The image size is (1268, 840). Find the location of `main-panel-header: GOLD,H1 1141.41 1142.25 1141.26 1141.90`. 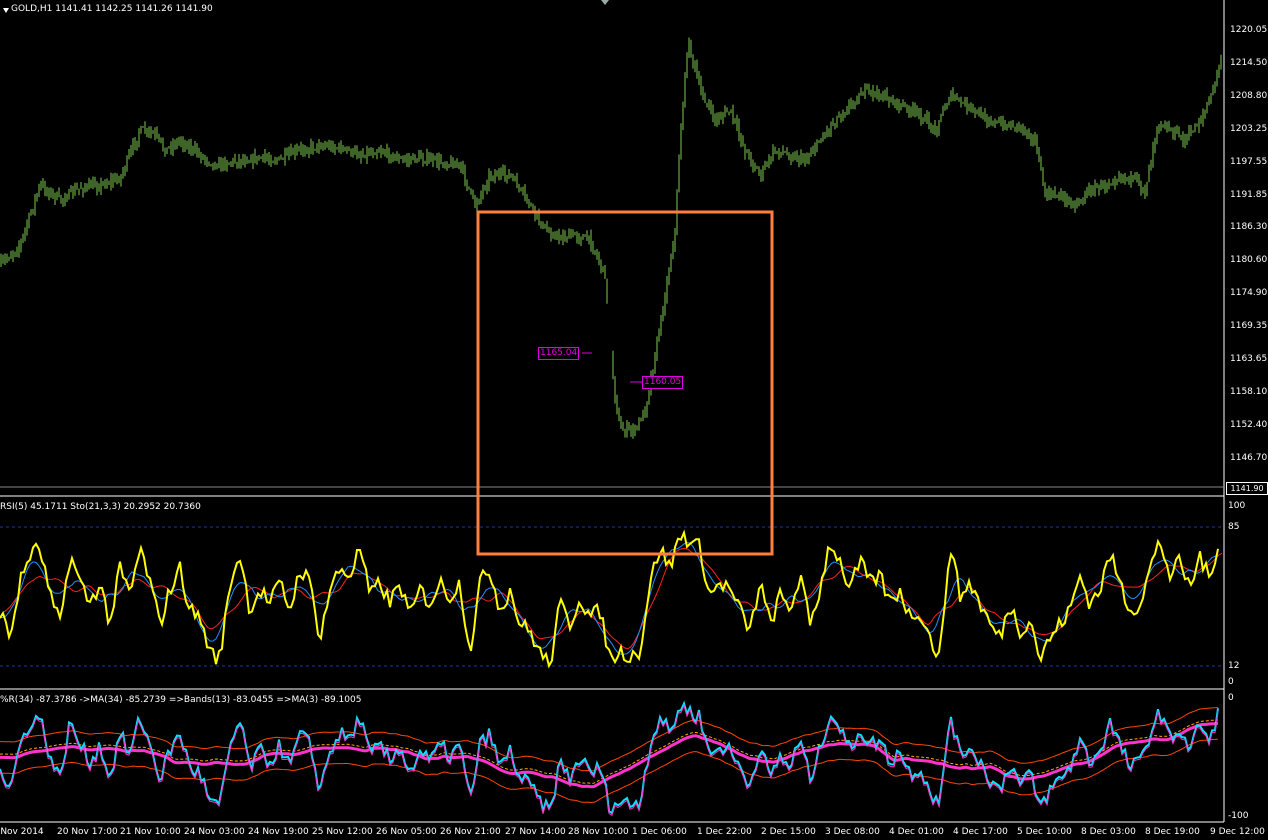

main-panel-header: GOLD,H1 1141.41 1142.25 1141.26 1141.90 is located at coordinates (112, 9).